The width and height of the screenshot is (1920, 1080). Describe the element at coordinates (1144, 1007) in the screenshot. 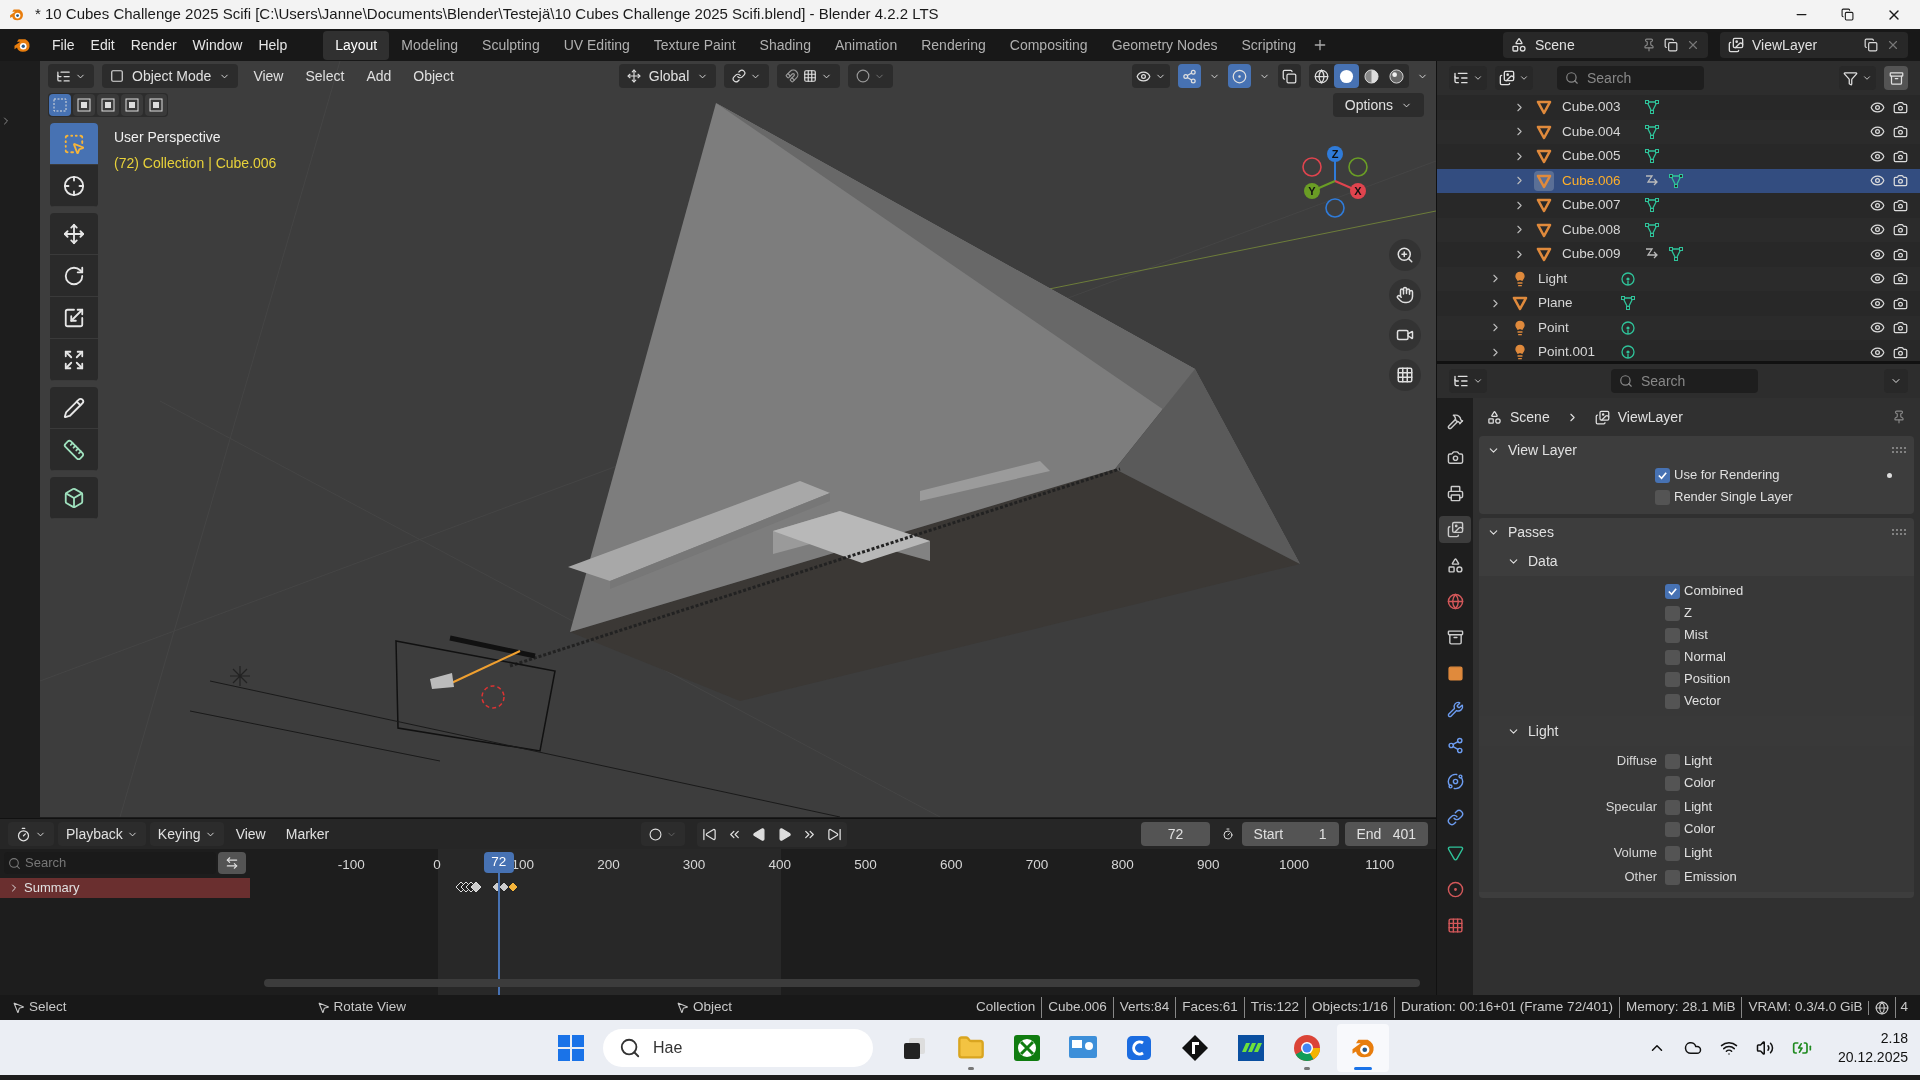

I see `status-stat: Verts:84` at that location.